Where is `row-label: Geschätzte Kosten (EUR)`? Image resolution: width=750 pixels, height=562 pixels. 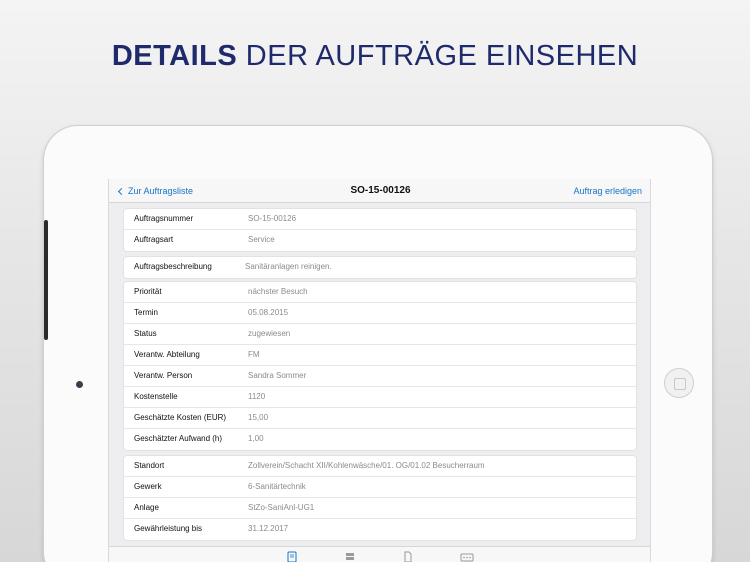 row-label: Geschätzte Kosten (EUR) is located at coordinates (180, 417).